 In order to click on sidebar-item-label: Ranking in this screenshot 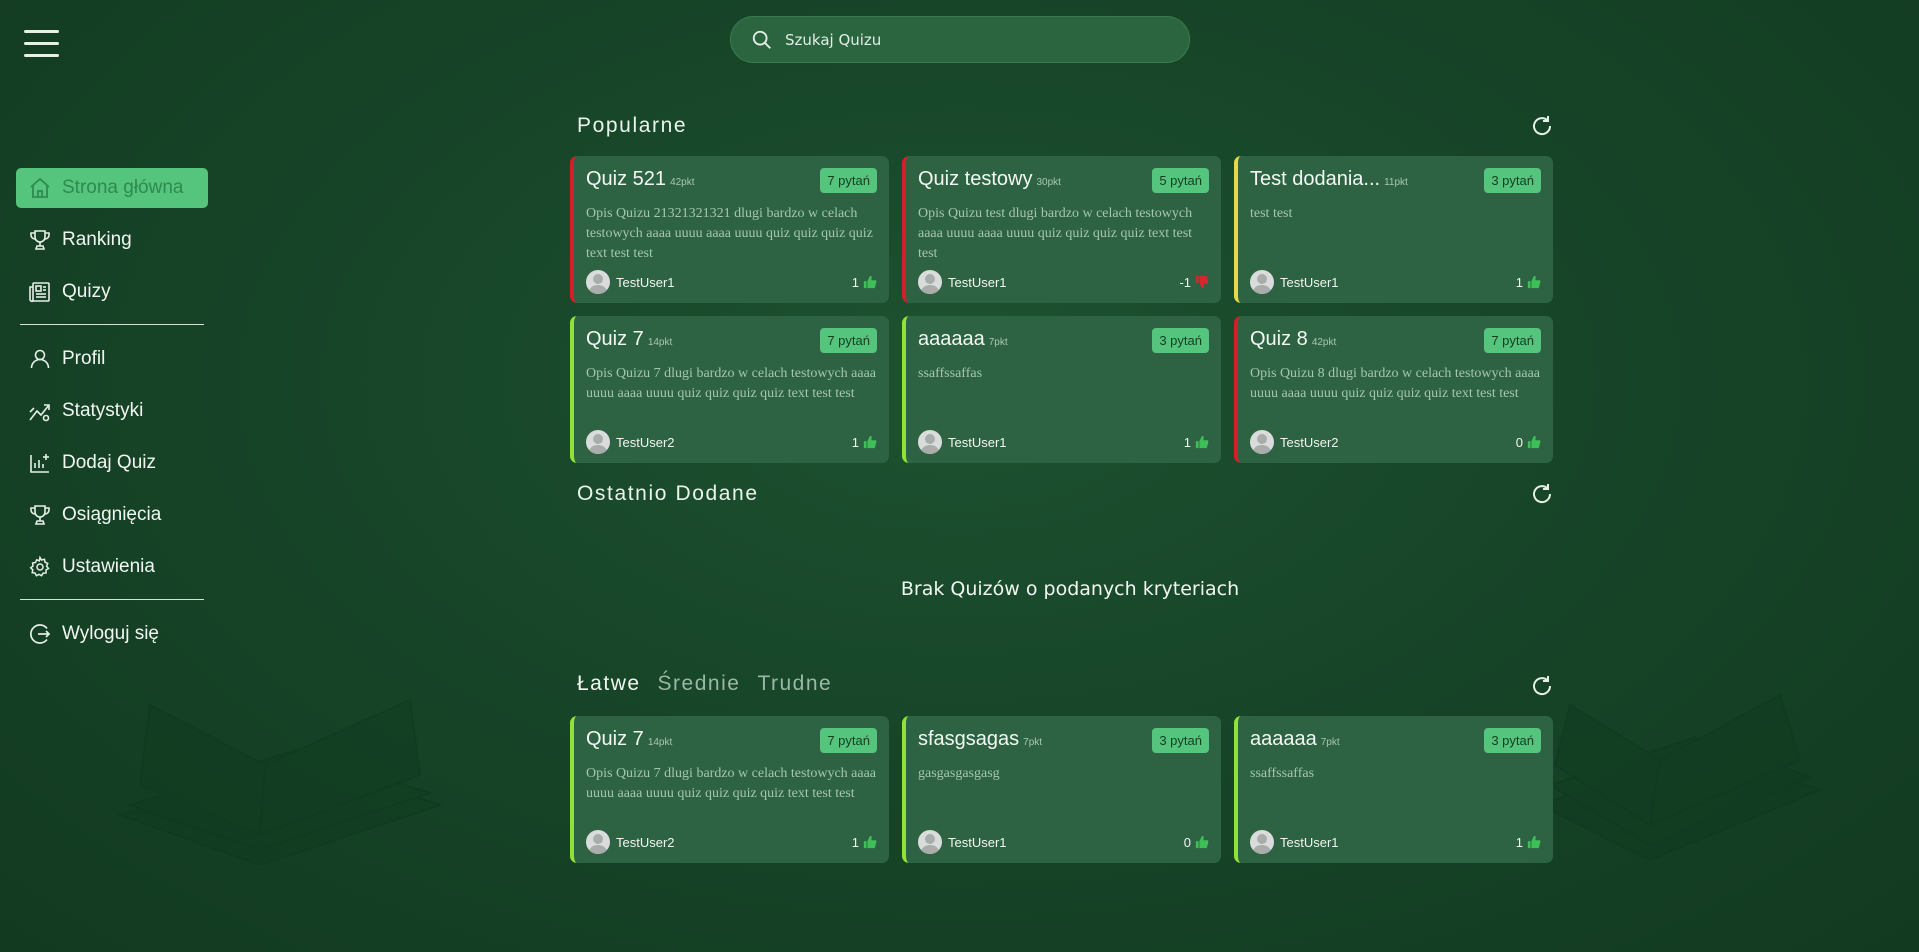, I will do `click(97, 239)`.